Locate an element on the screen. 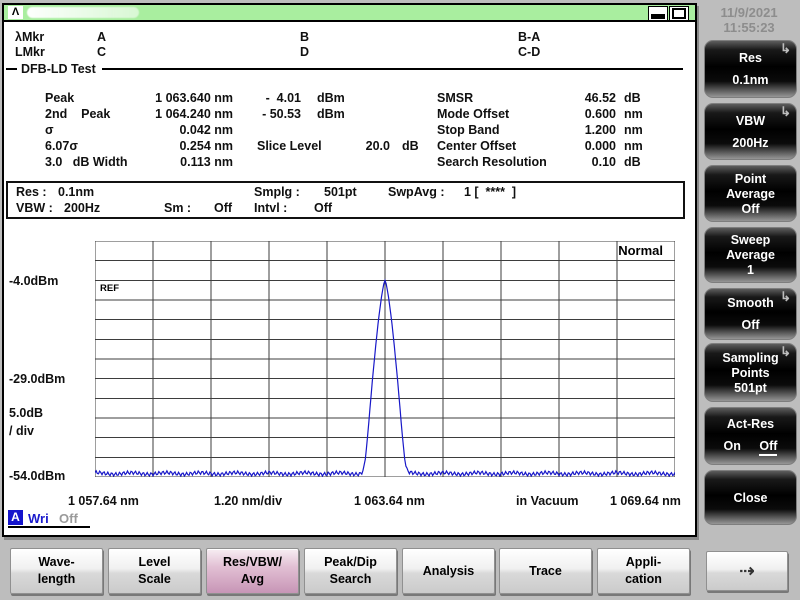 Image resolution: width=800 pixels, height=600 pixels. softkey-smooth: ↳ Smooth Off is located at coordinates (750, 314).